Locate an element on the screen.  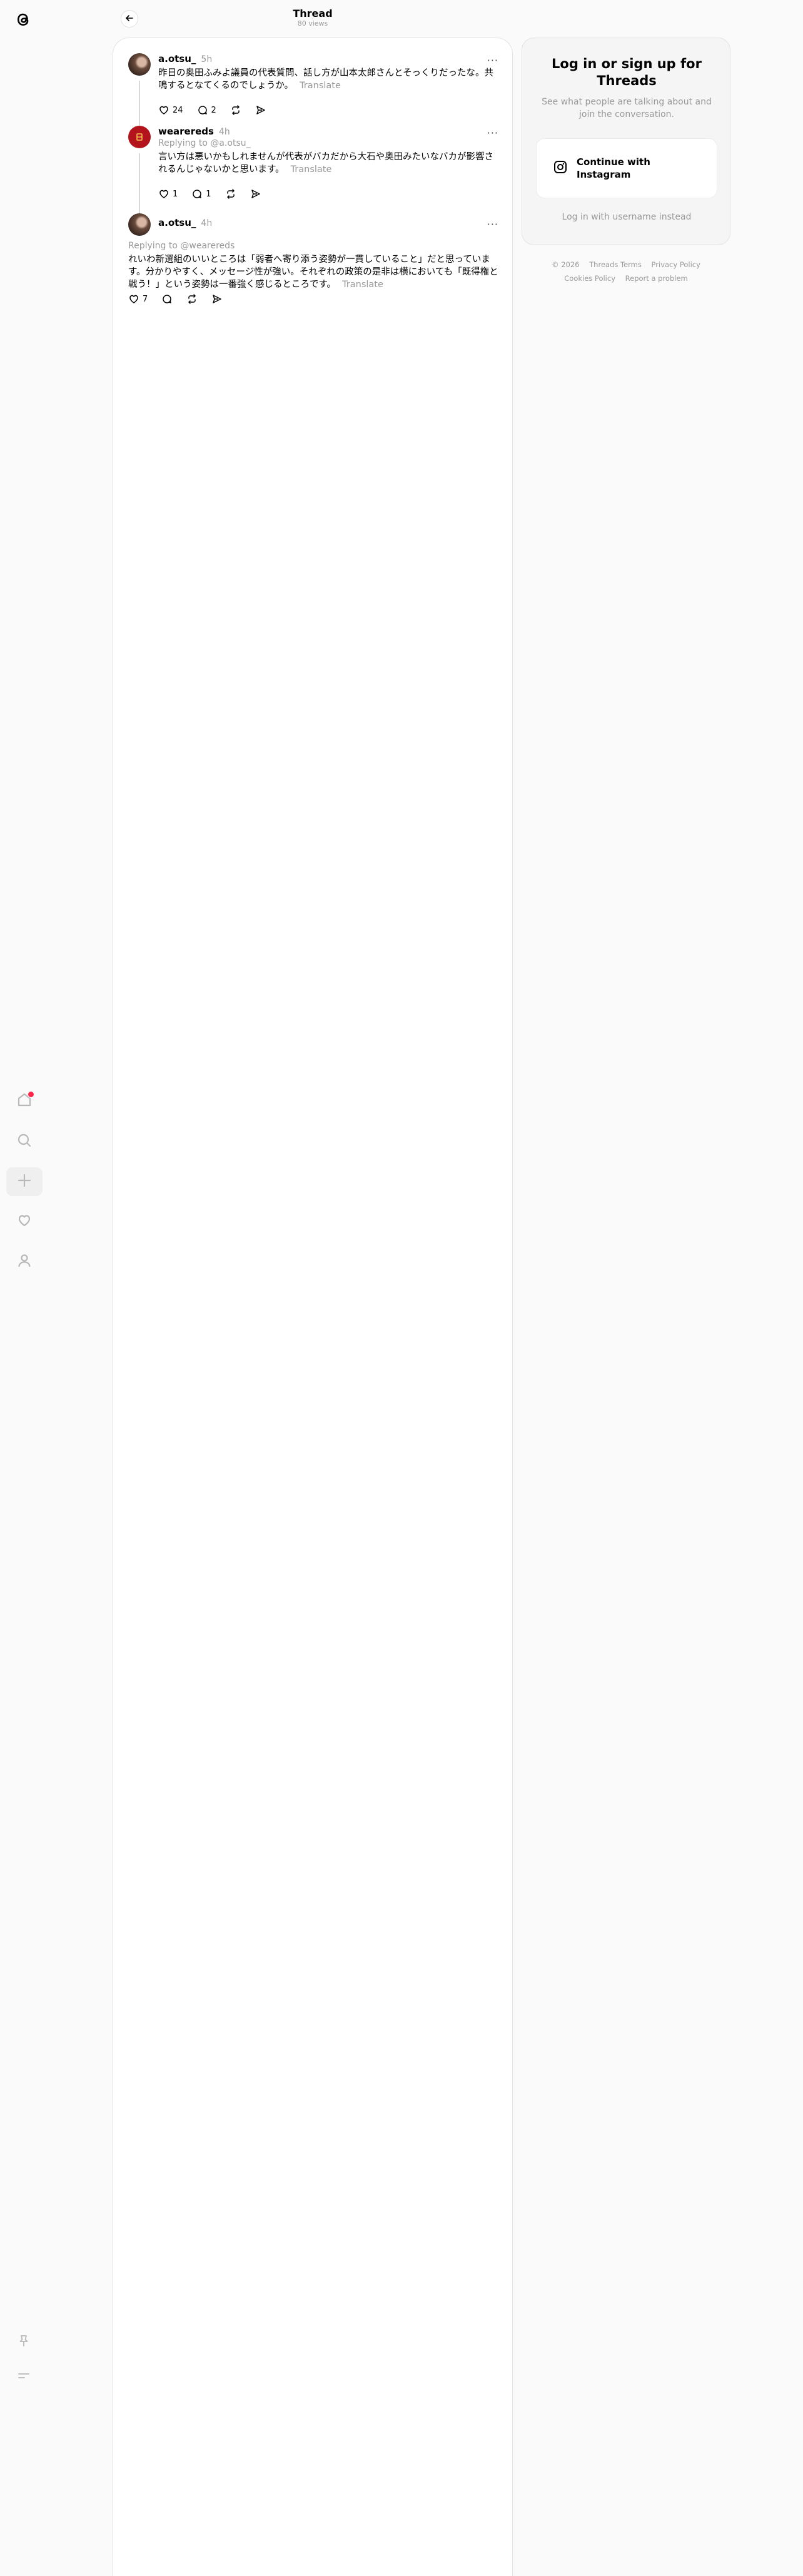
post-meta: a.otsu_ 4h is located at coordinates (185, 223).